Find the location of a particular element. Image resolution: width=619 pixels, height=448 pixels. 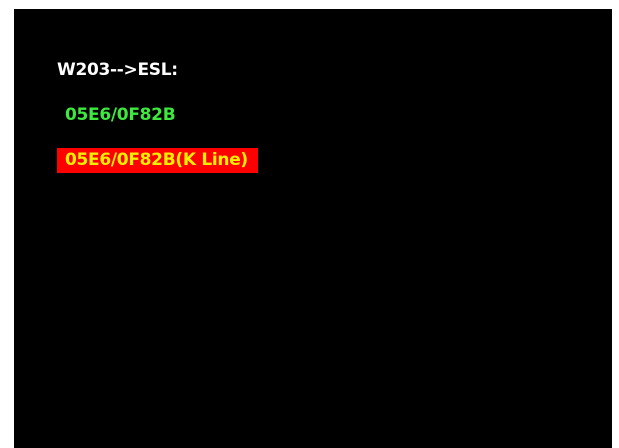

menu-item-05e6-0f82b: 05E6/0F82B is located at coordinates (120, 115).